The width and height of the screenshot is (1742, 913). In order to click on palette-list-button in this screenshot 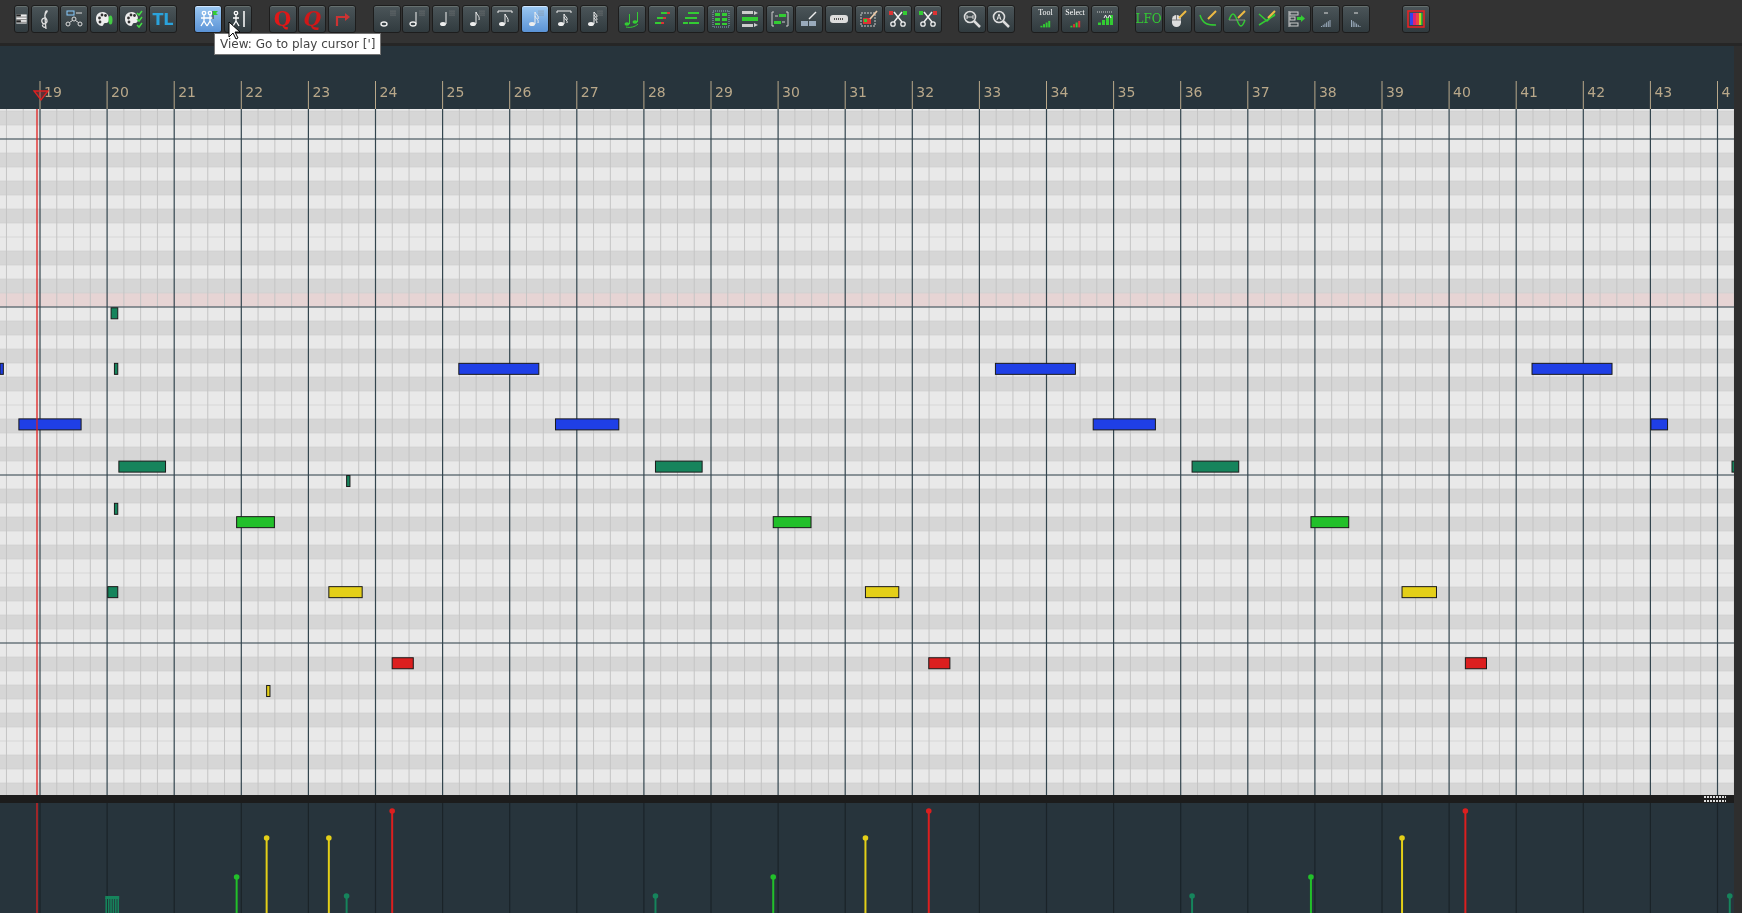, I will do `click(133, 19)`.